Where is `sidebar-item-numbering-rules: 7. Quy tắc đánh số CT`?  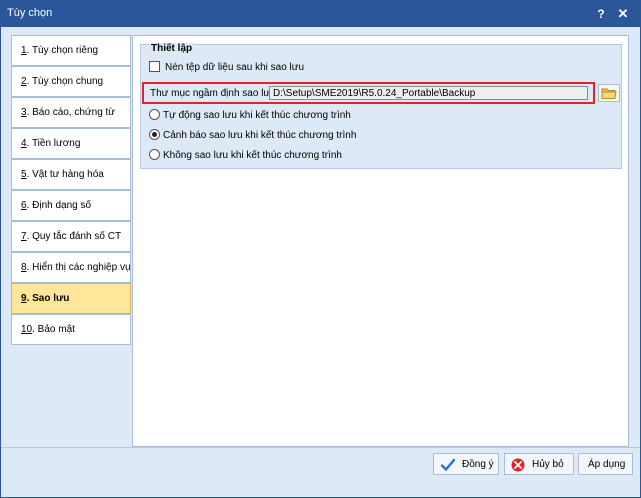 sidebar-item-numbering-rules: 7. Quy tắc đánh số CT is located at coordinates (71, 236).